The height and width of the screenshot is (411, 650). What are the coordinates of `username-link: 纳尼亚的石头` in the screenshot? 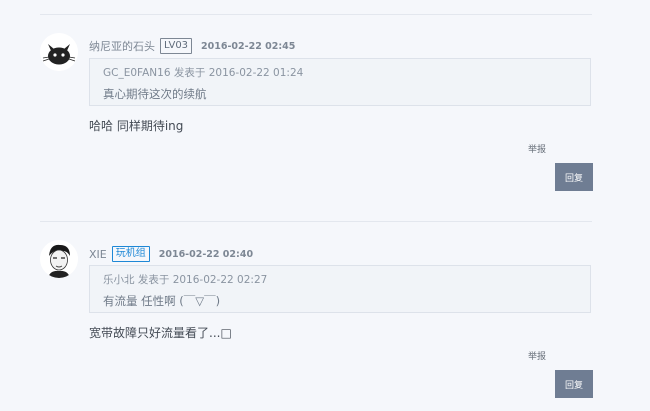 It's located at (122, 46).